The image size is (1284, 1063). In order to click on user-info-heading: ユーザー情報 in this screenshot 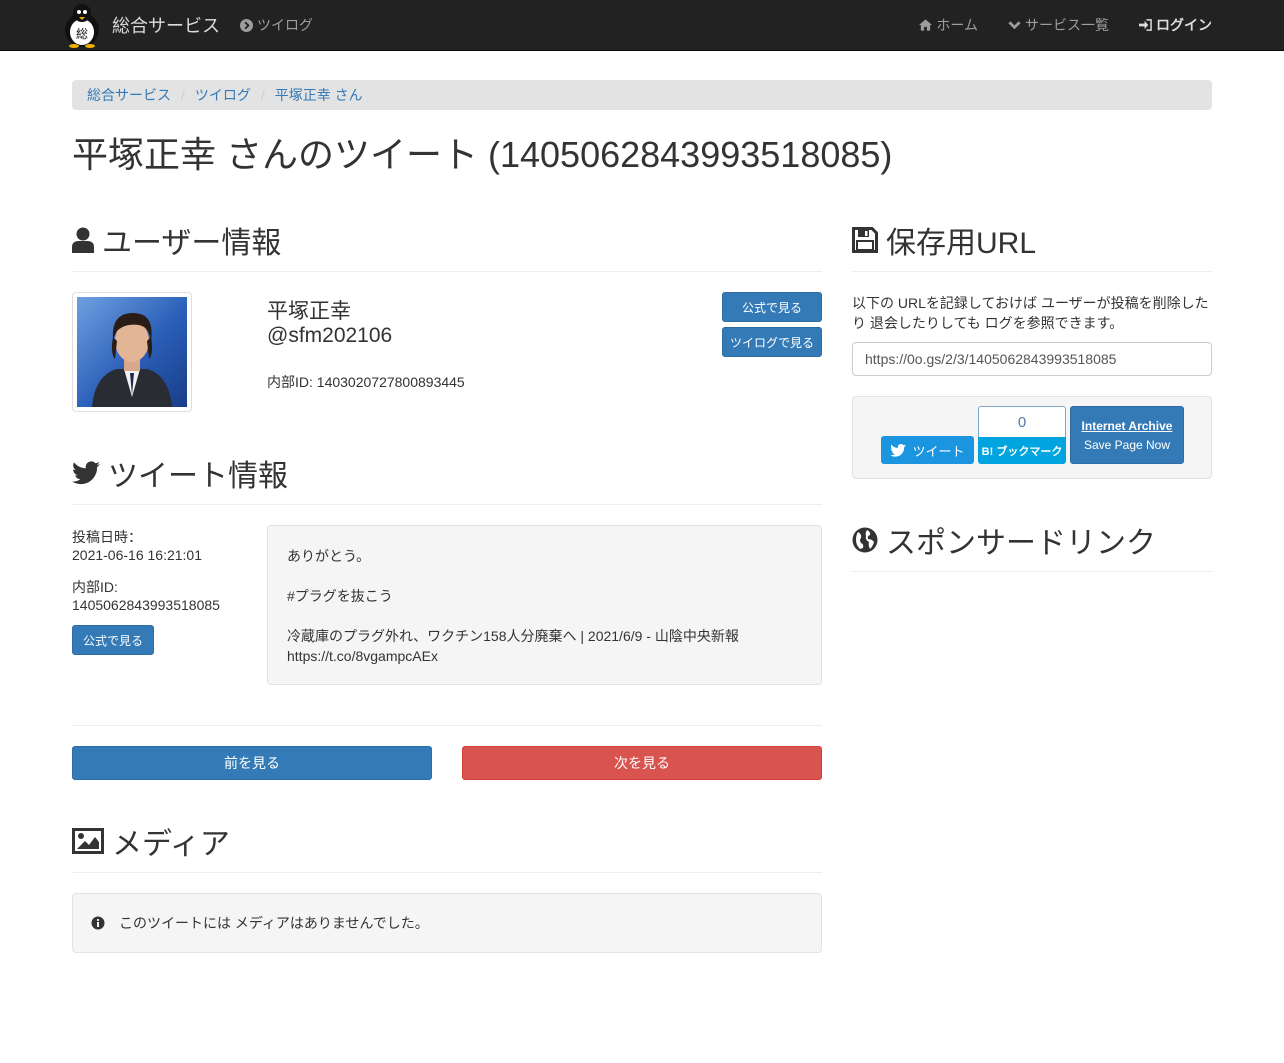, I will do `click(176, 240)`.